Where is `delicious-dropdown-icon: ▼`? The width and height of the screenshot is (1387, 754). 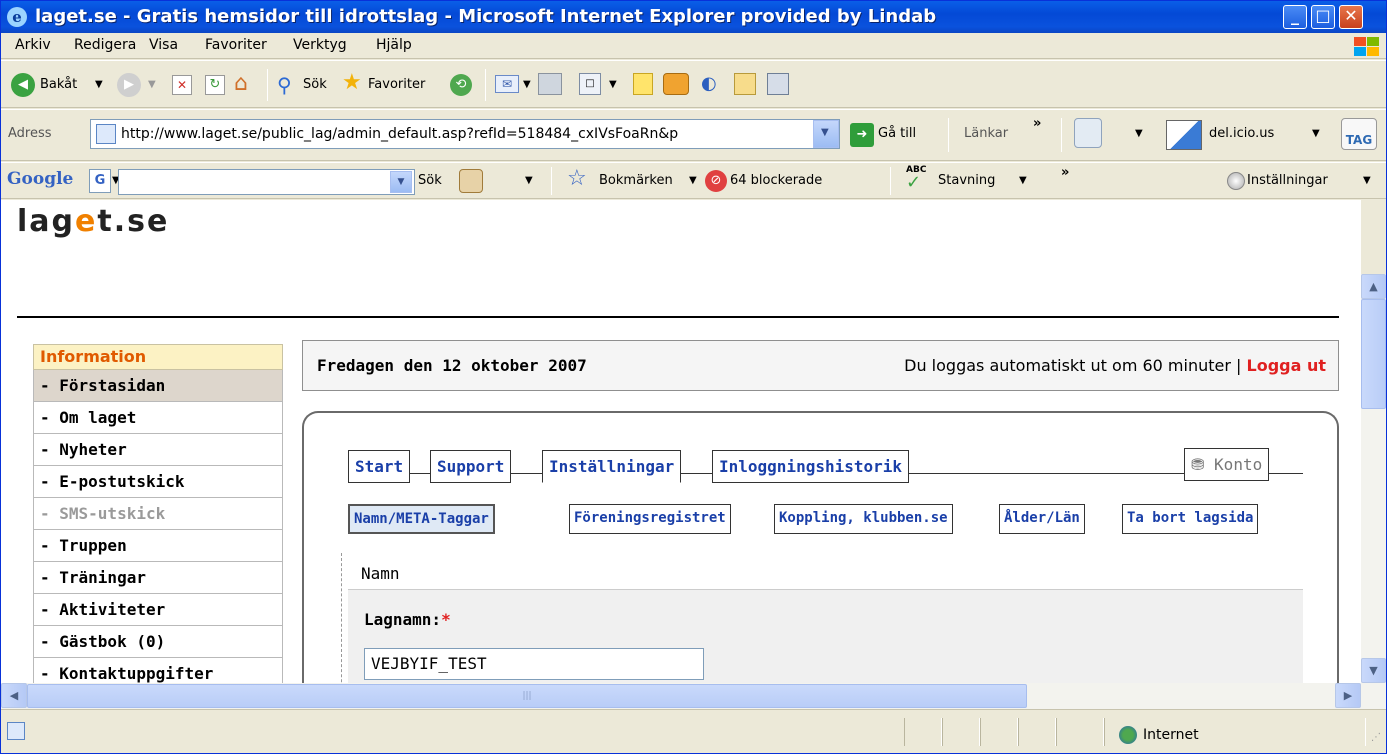
delicious-dropdown-icon: ▼ is located at coordinates (1316, 133).